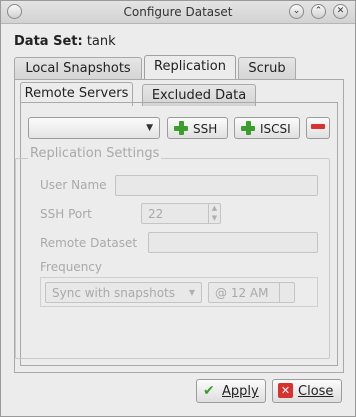  I want to click on close-button: ✕ Close, so click(307, 391).